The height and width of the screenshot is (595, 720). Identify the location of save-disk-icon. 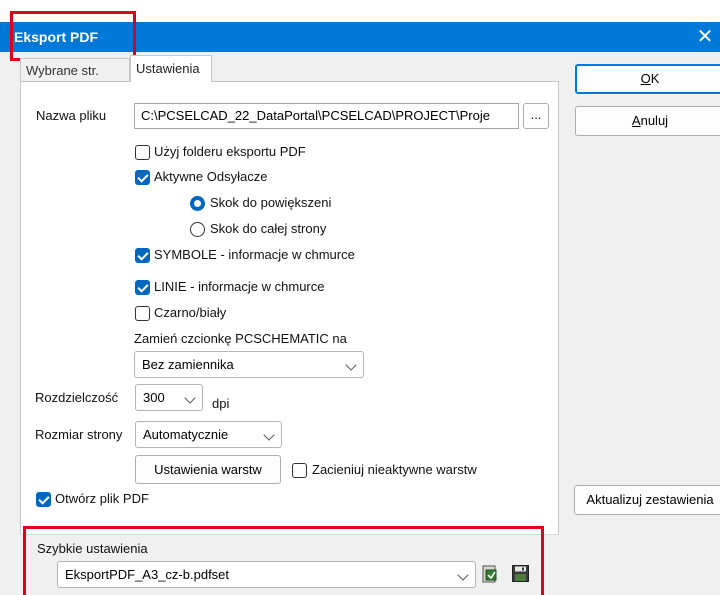
(520, 573).